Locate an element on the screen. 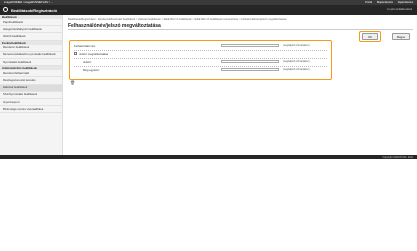  top-links: Portál Bejelentkezés Kijelentkezés is located at coordinates (389, 2).